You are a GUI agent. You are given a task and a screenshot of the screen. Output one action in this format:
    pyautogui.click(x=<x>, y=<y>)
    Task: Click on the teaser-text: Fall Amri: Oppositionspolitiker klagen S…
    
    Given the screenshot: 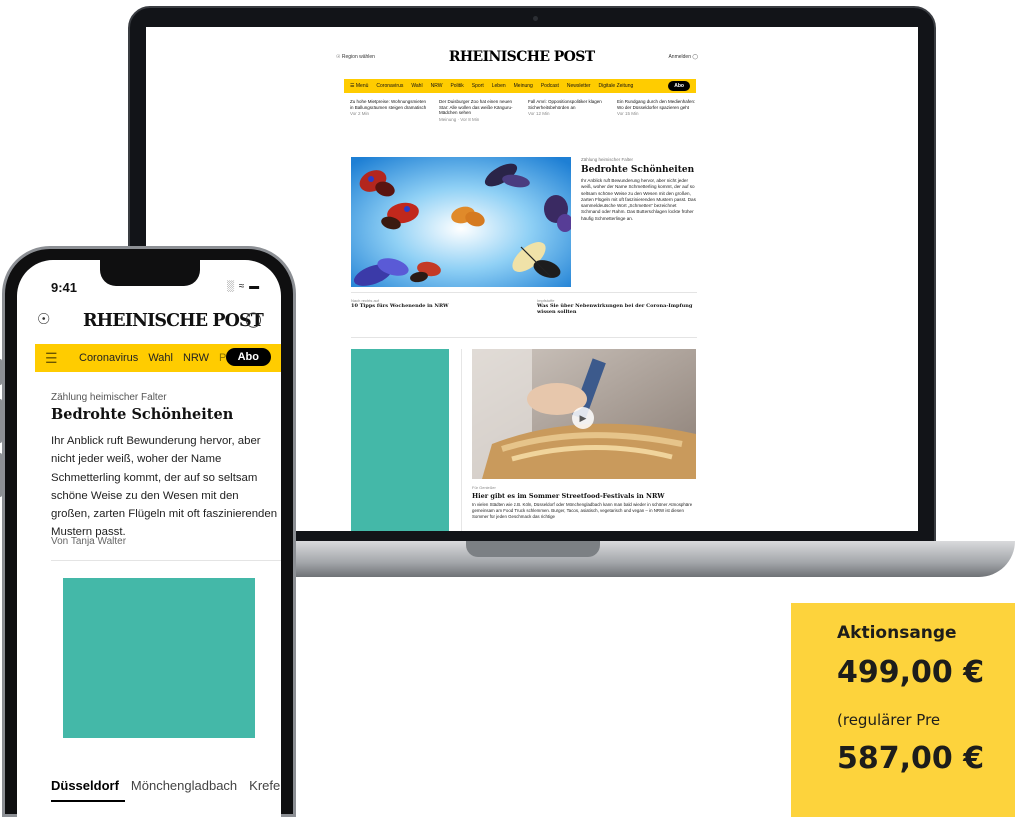 What is the action you would take?
    pyautogui.click(x=565, y=104)
    